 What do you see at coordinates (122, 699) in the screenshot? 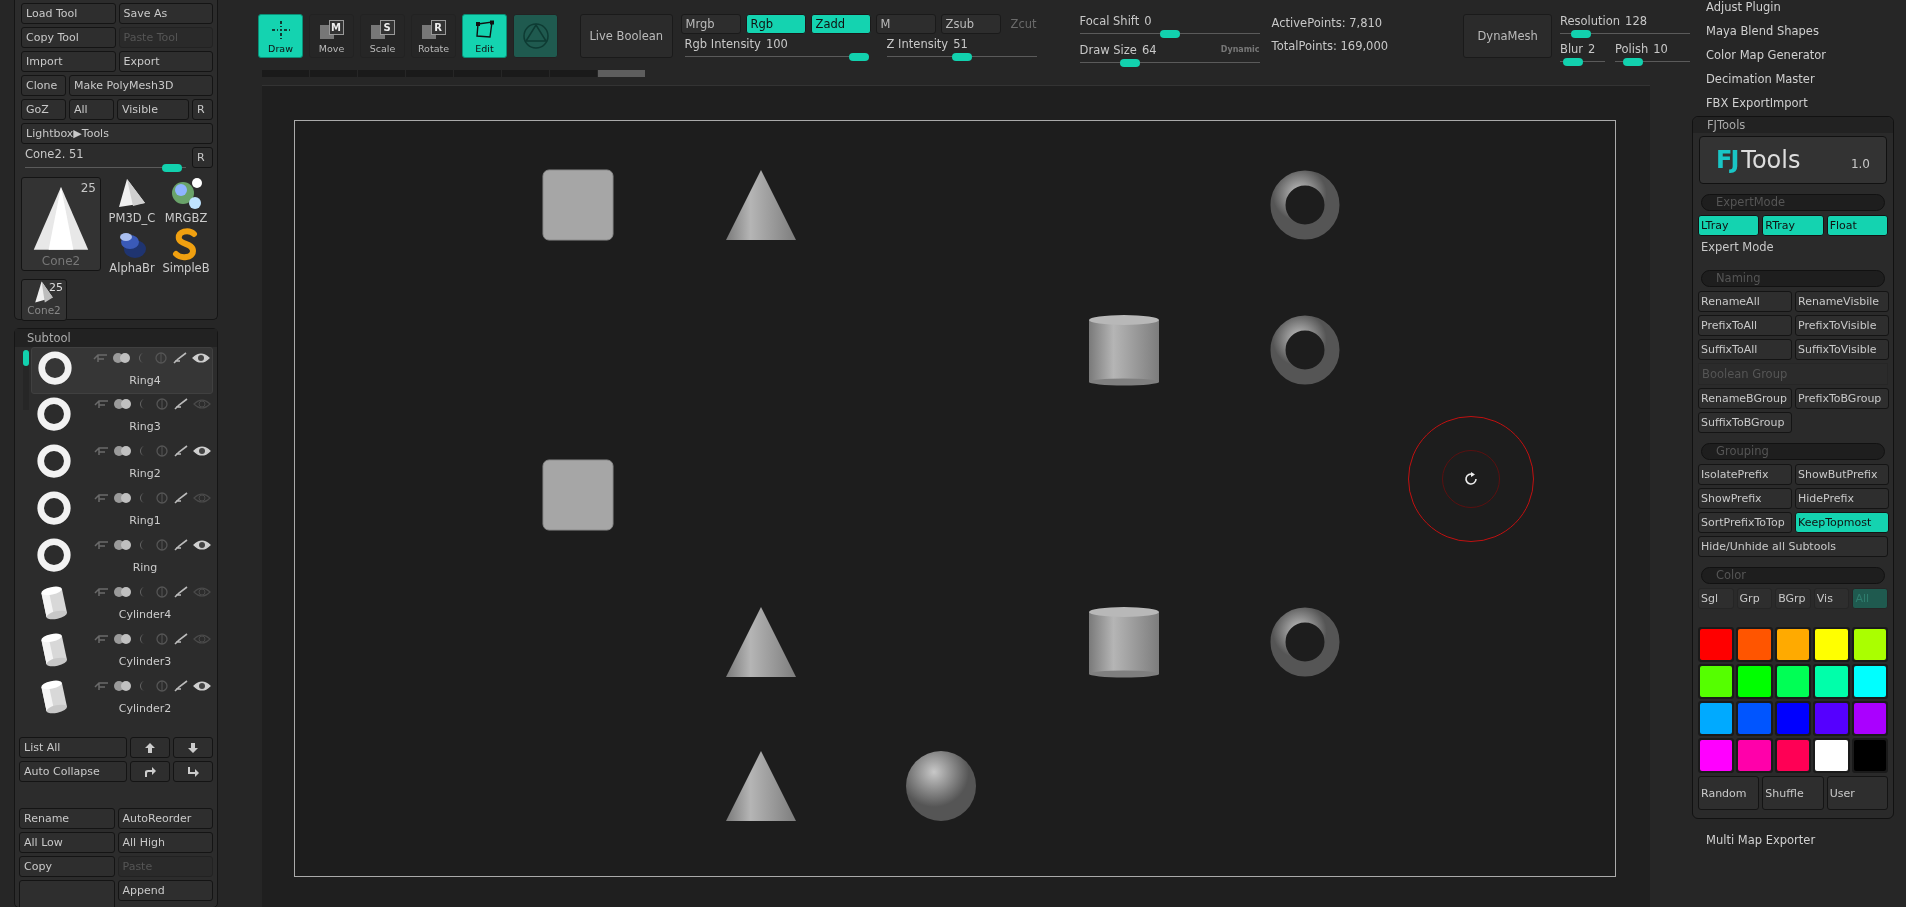
I see `subtool-item: Cylinder2` at bounding box center [122, 699].